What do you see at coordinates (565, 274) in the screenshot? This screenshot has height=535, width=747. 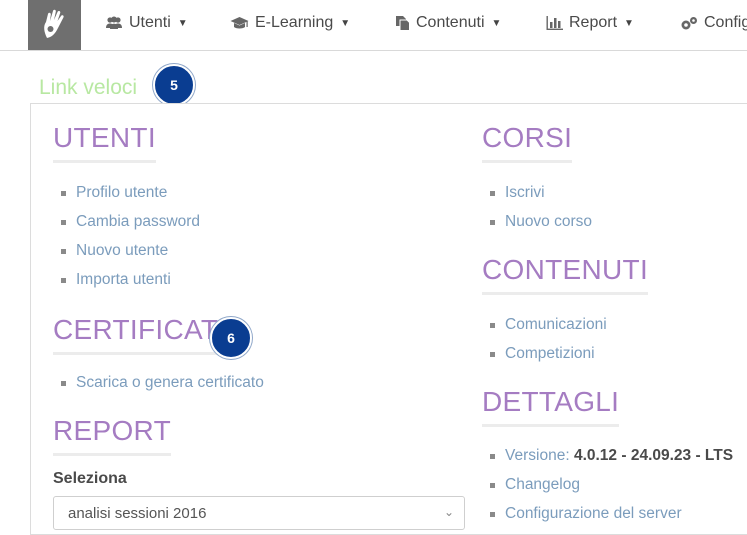 I see `section-title-contenuti: CONTENUTI` at bounding box center [565, 274].